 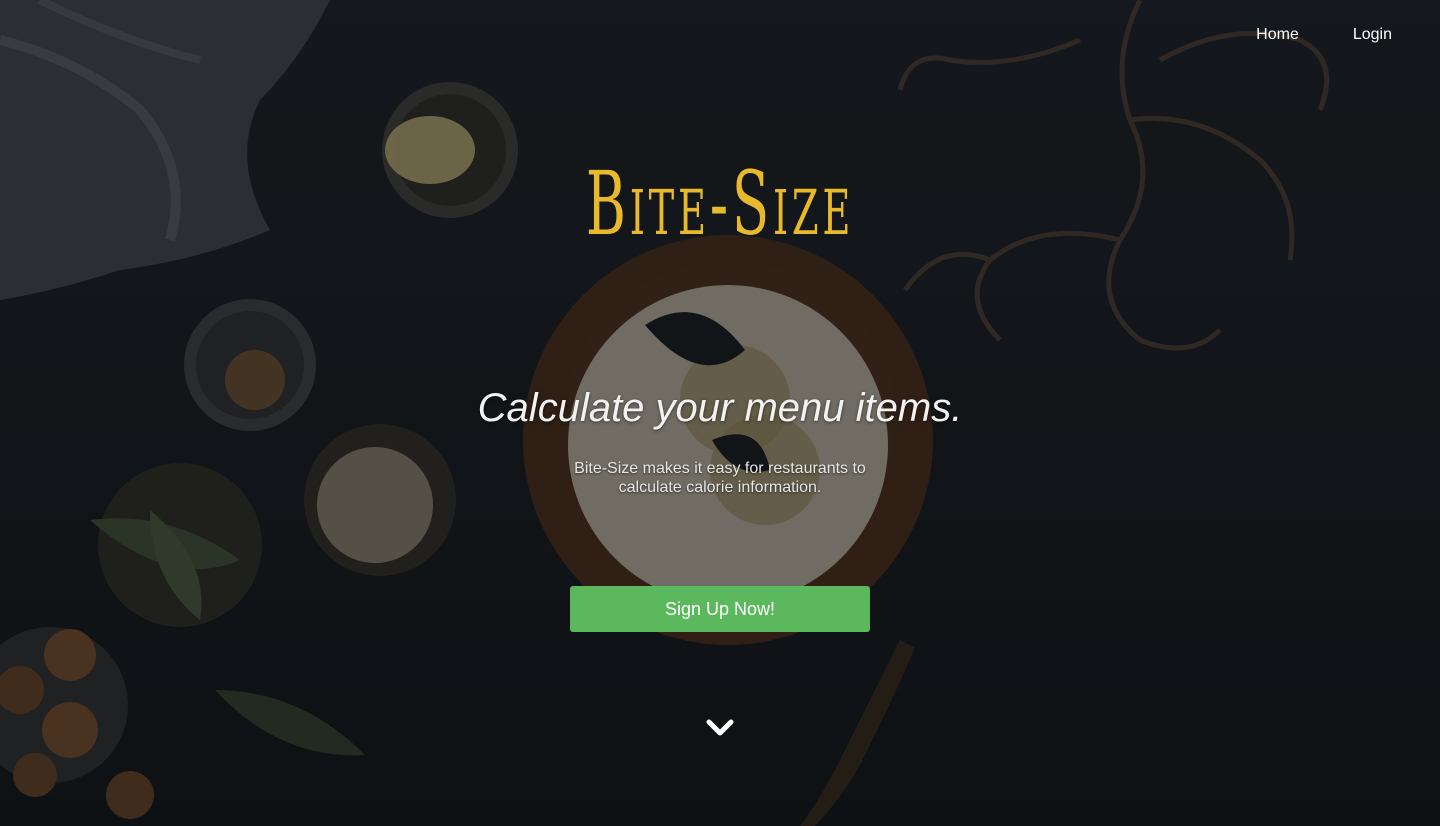 What do you see at coordinates (1324, 35) in the screenshot?
I see `top-nav: Home Login` at bounding box center [1324, 35].